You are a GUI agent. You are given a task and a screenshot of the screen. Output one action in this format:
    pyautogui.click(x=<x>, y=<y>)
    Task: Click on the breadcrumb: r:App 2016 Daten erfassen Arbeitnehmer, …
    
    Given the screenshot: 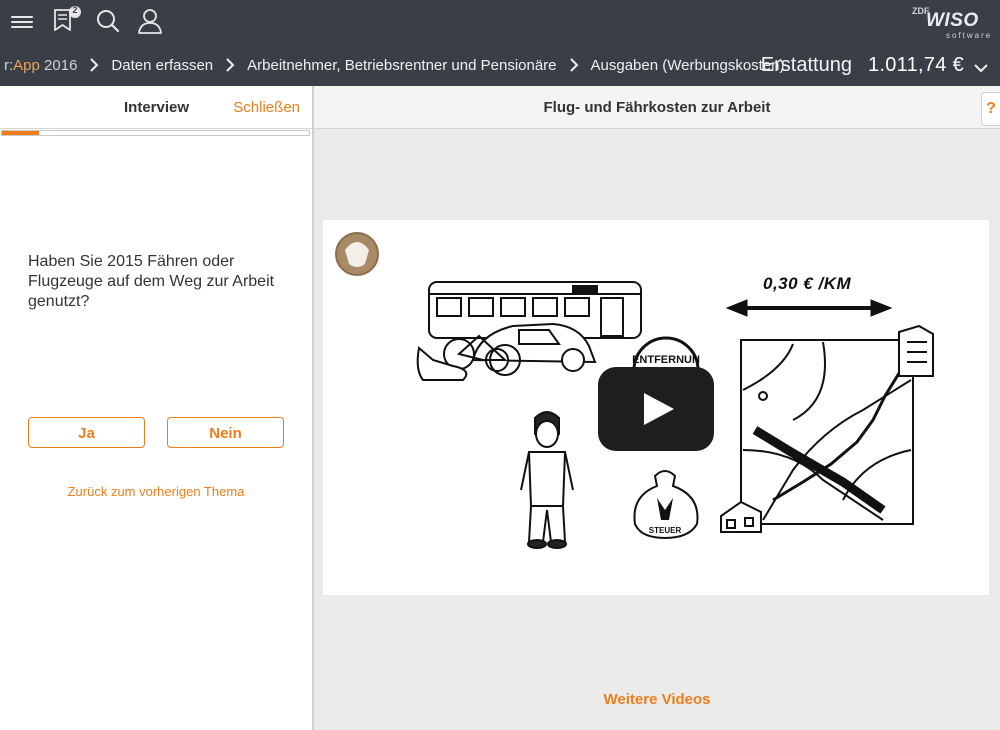 What is the action you would take?
    pyautogui.click(x=392, y=65)
    